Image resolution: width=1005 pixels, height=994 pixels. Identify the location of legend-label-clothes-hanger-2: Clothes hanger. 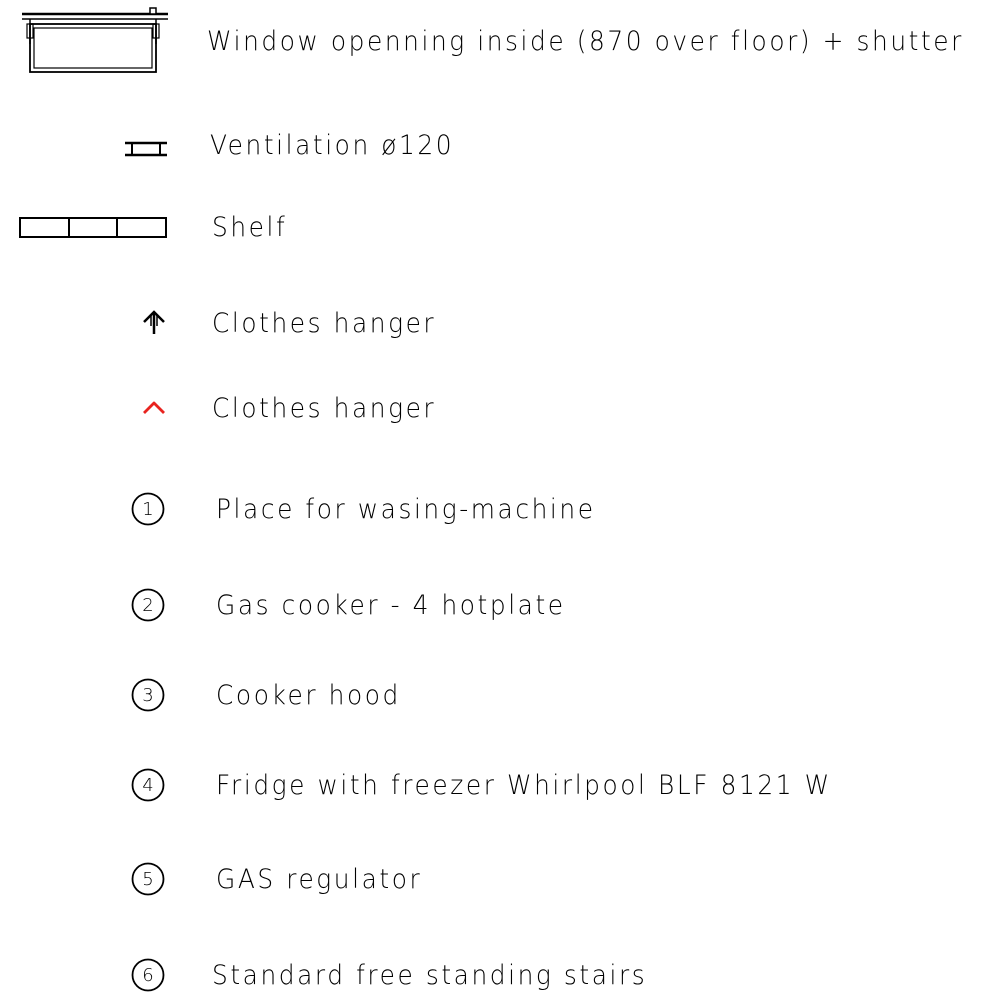
(324, 408).